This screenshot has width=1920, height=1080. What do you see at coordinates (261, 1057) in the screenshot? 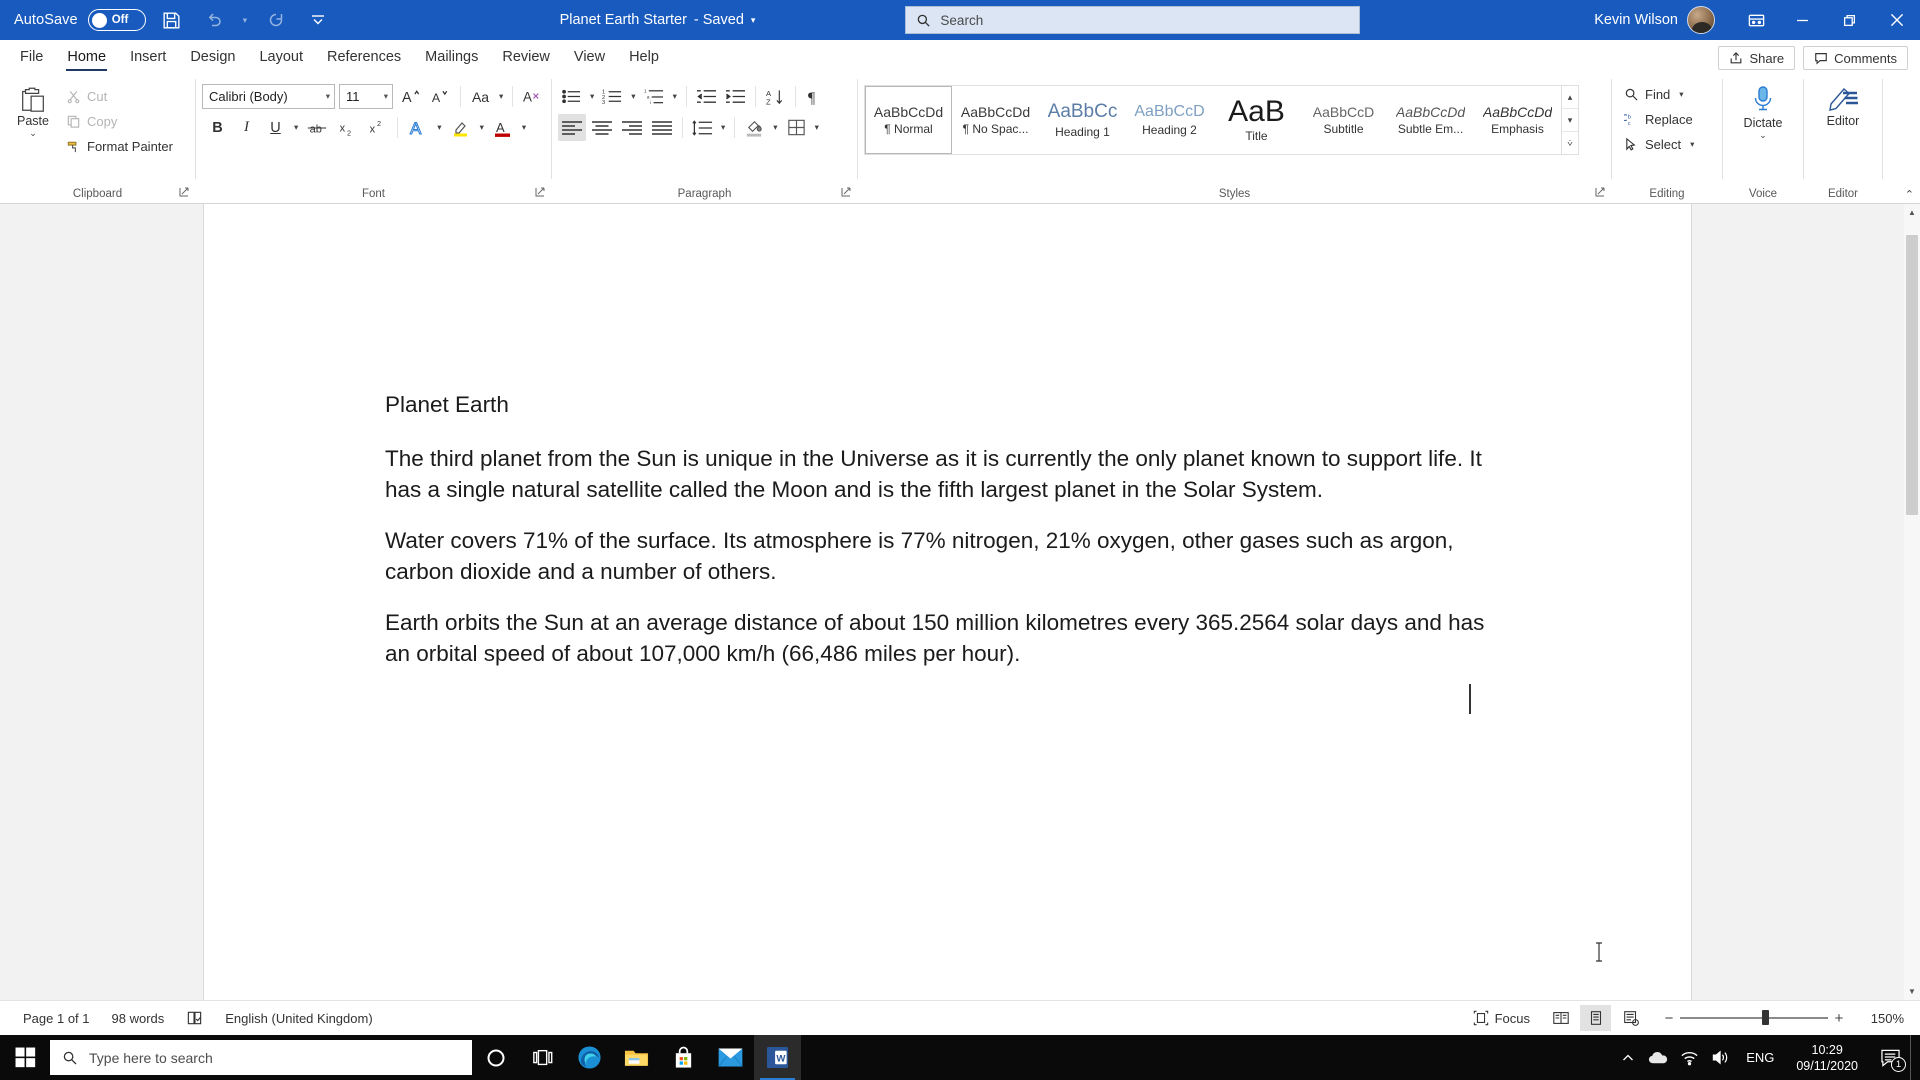
I see `taskbar-search-input: Type here to search` at bounding box center [261, 1057].